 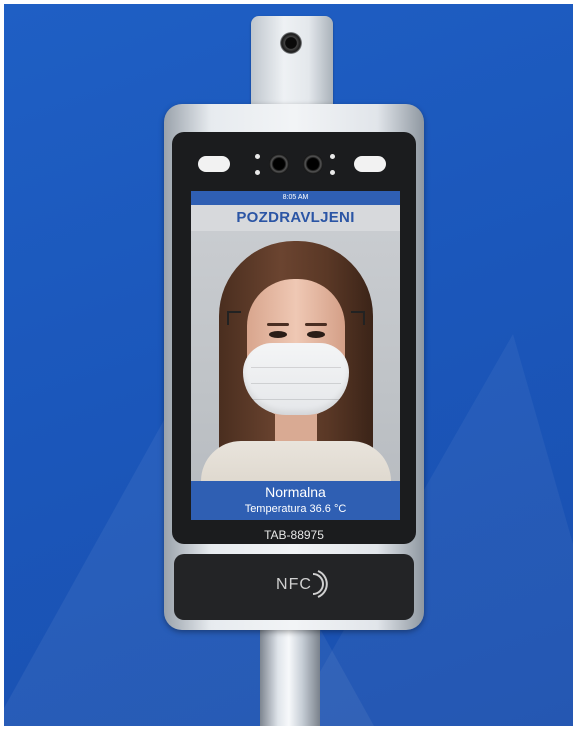 I want to click on model-label: TAB-88975, so click(x=294, y=535).